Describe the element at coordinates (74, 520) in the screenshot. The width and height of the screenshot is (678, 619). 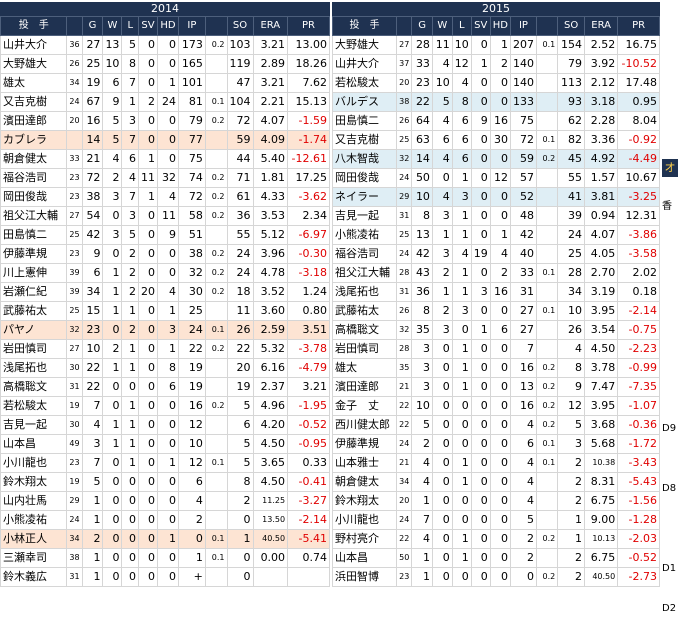
I see `cell-age: 24` at that location.